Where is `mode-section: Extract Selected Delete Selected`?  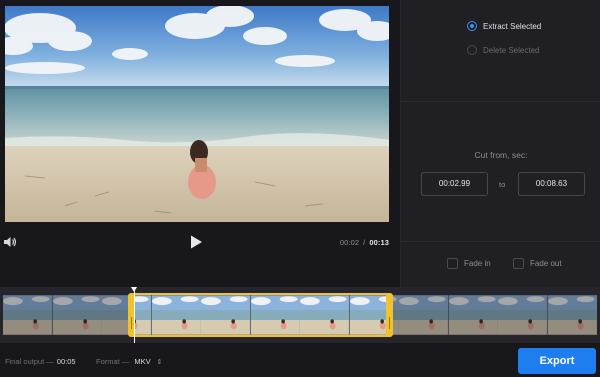 mode-section: Extract Selected Delete Selected is located at coordinates (500, 51).